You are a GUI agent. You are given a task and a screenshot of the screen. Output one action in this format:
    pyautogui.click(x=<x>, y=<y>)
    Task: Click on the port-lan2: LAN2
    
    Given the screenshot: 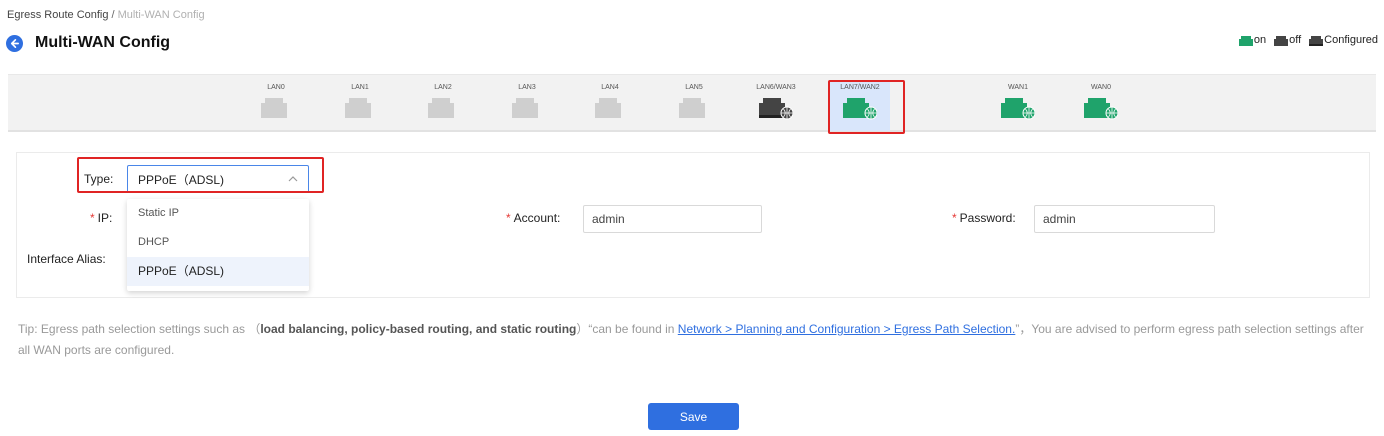 What is the action you would take?
    pyautogui.click(x=443, y=101)
    